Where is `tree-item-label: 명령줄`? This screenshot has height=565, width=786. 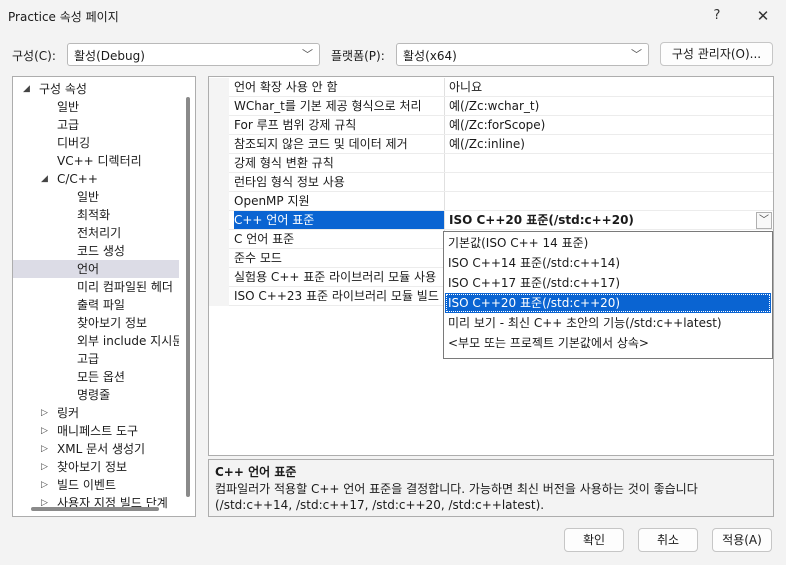
tree-item-label: 명령줄 is located at coordinates (94, 395).